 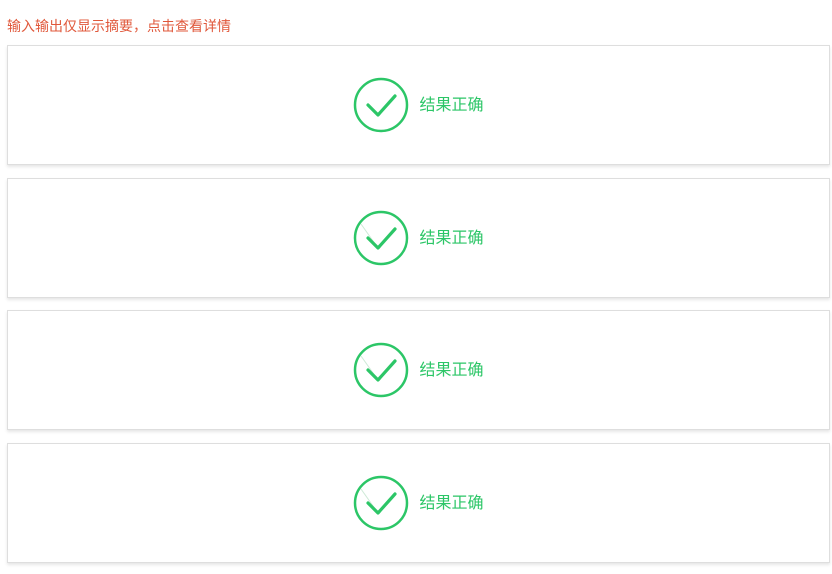 I want to click on summary-hint: 输入输出仅显示摘要，点击查看详情, so click(x=119, y=27).